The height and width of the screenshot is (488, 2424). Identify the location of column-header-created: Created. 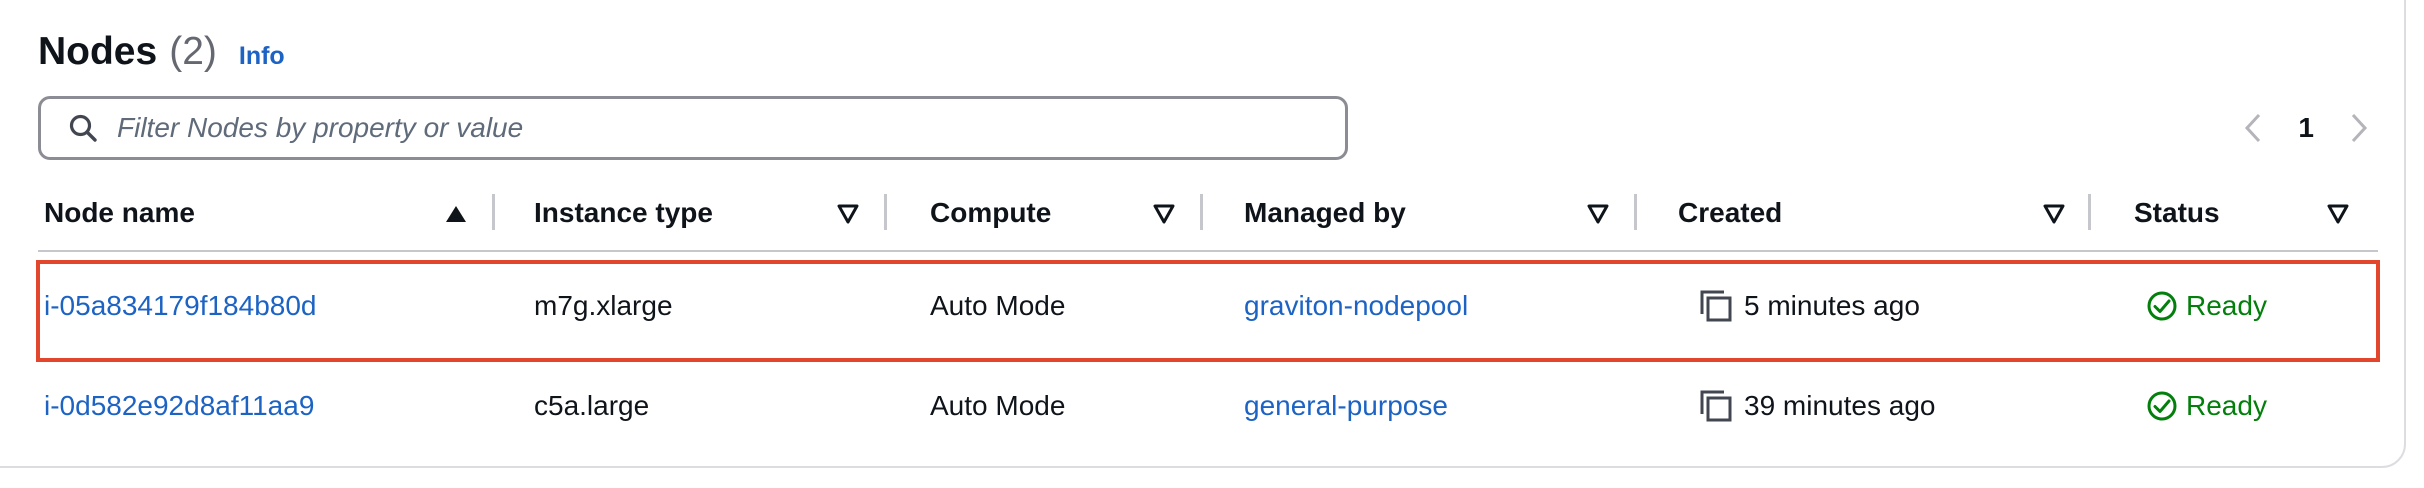
(1730, 213).